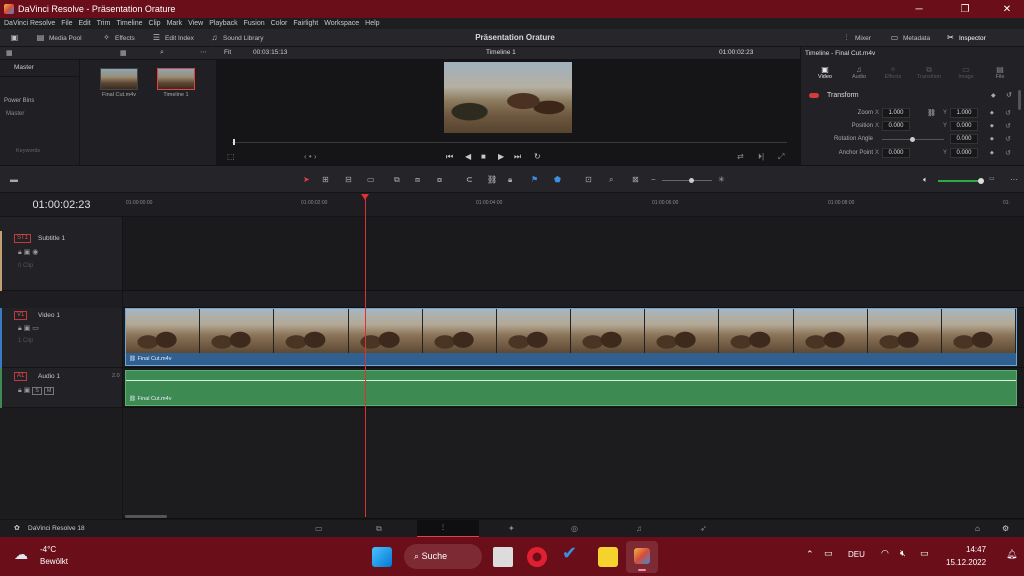  Describe the element at coordinates (1007, 9) in the screenshot. I see `close-button: ✕` at that location.